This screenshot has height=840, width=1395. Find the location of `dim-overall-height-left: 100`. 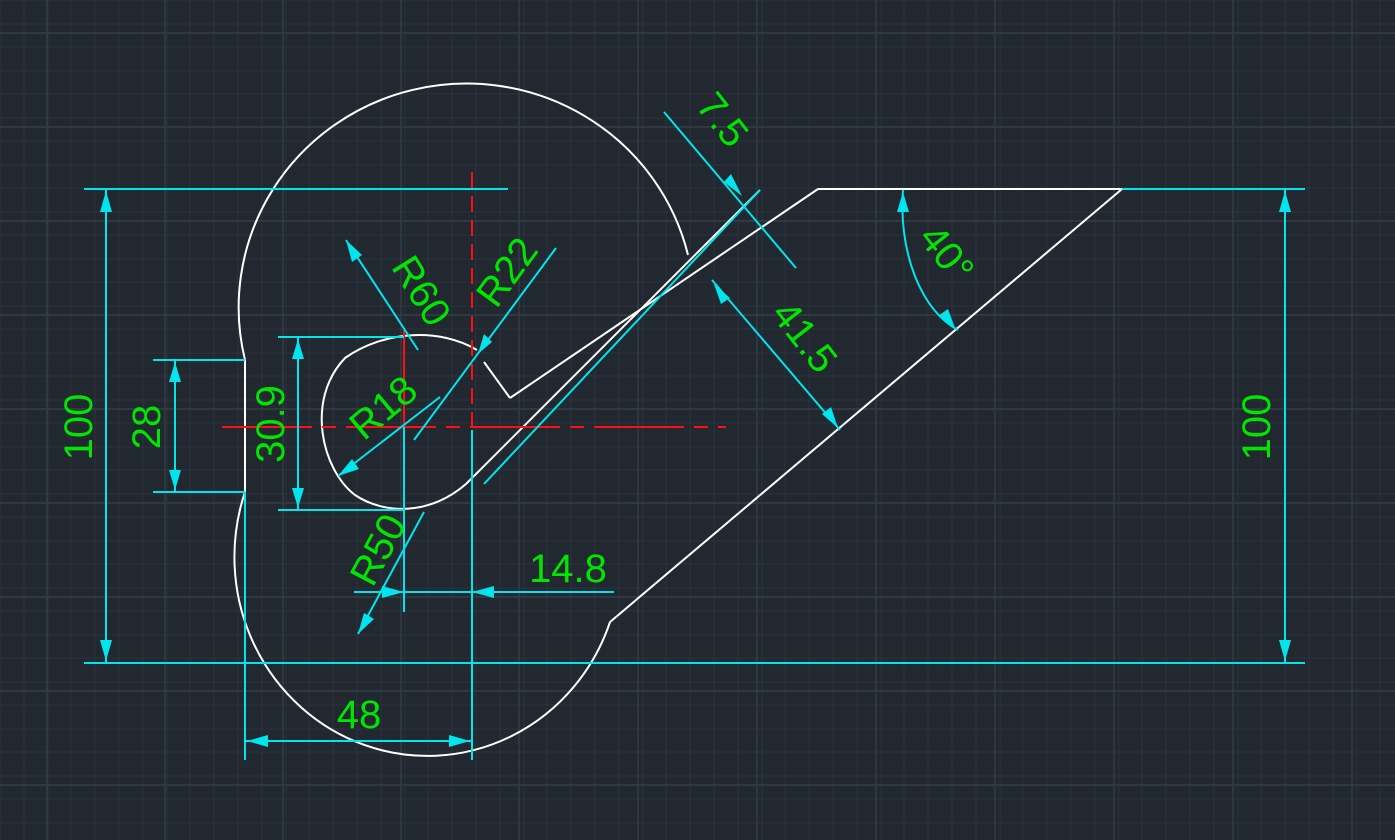

dim-overall-height-left: 100 is located at coordinates (79, 427).